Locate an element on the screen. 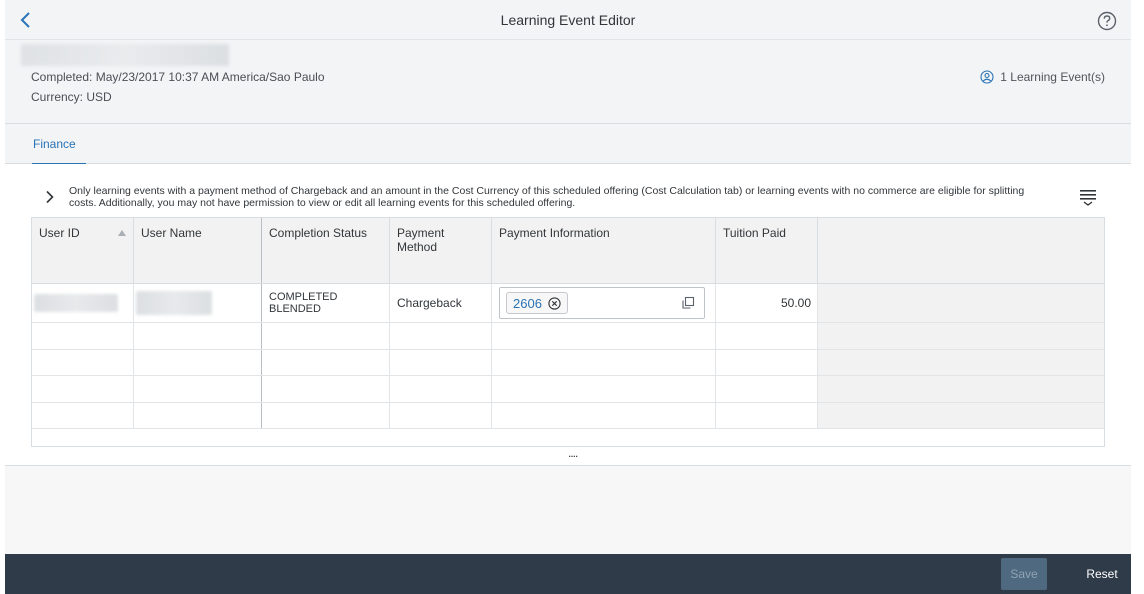  tab-bar: Finance is located at coordinates (568, 144).